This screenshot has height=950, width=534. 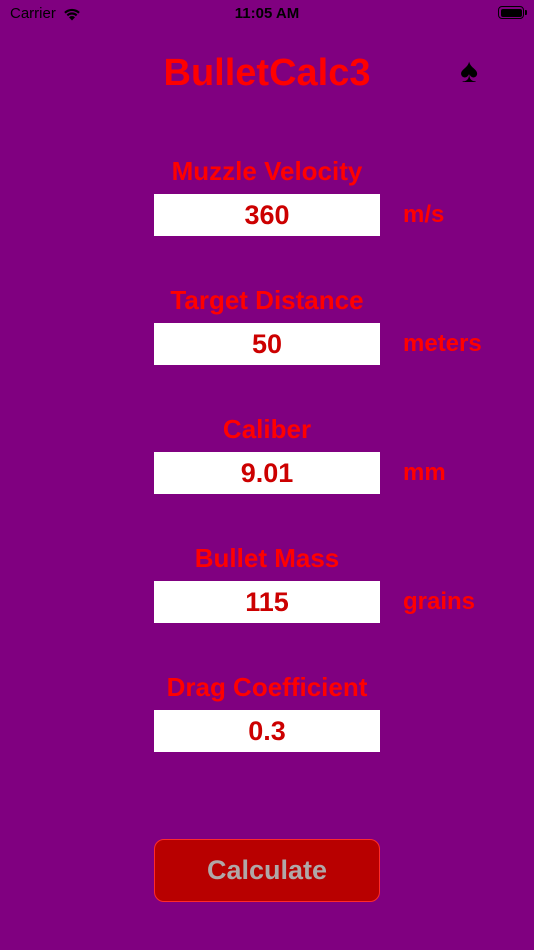 What do you see at coordinates (267, 870) in the screenshot?
I see `calculate-button: Calculate` at bounding box center [267, 870].